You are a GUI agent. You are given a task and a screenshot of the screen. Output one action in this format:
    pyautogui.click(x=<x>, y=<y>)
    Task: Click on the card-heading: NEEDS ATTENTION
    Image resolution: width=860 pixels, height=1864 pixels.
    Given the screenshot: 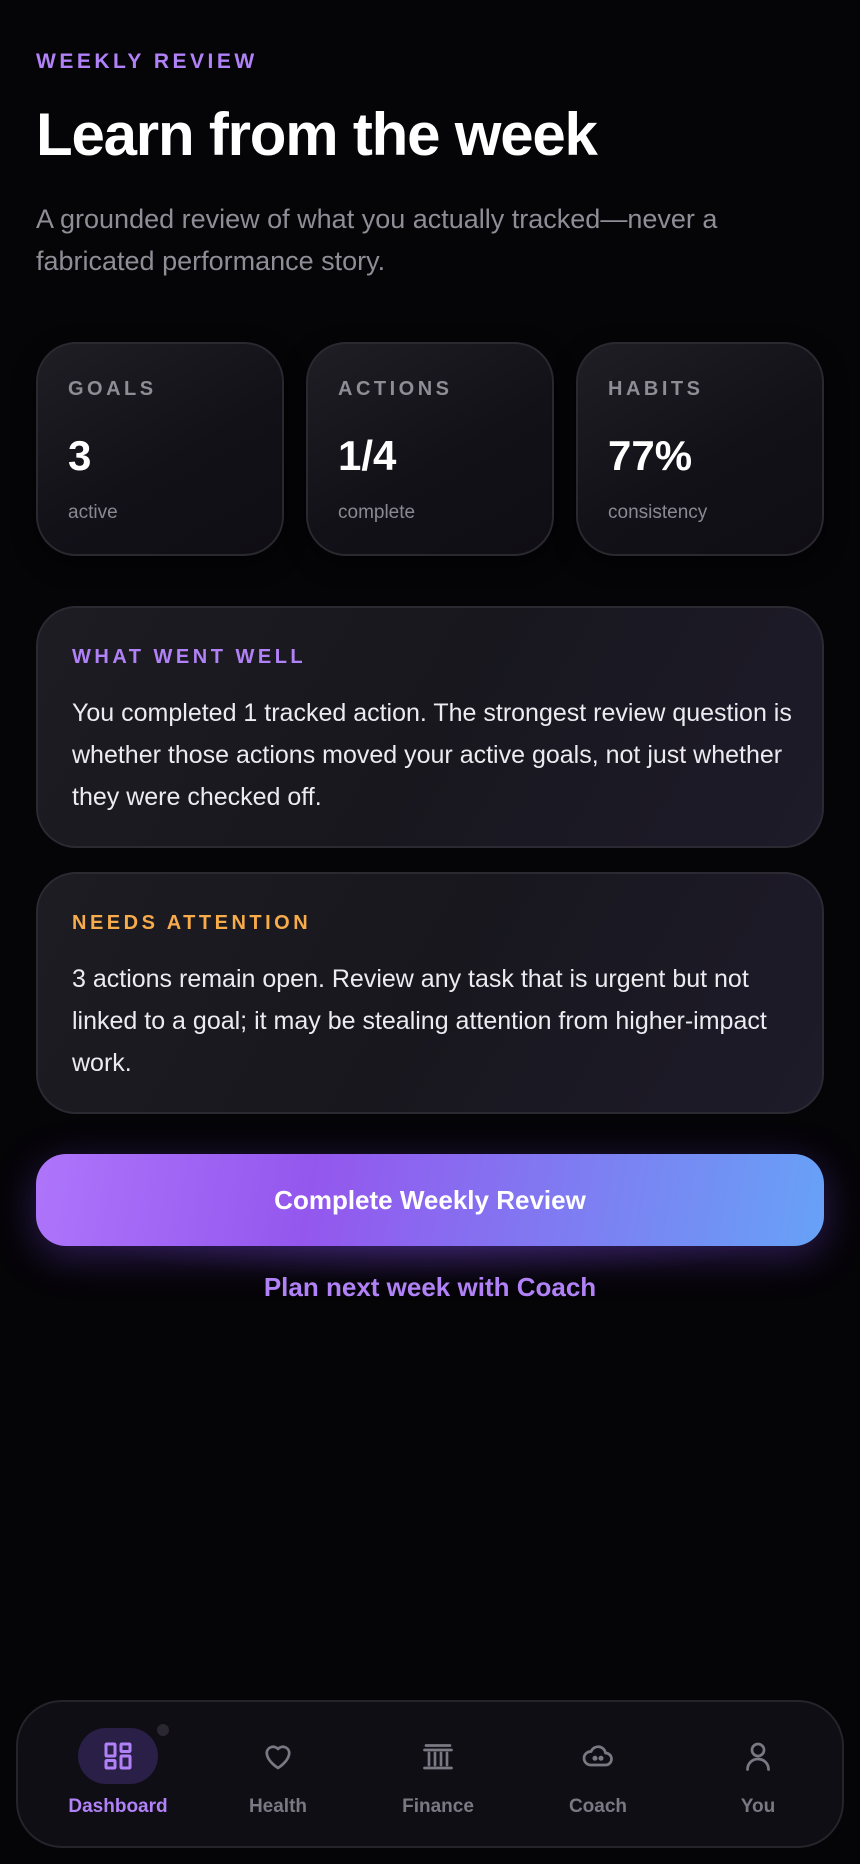 What is the action you would take?
    pyautogui.click(x=192, y=923)
    